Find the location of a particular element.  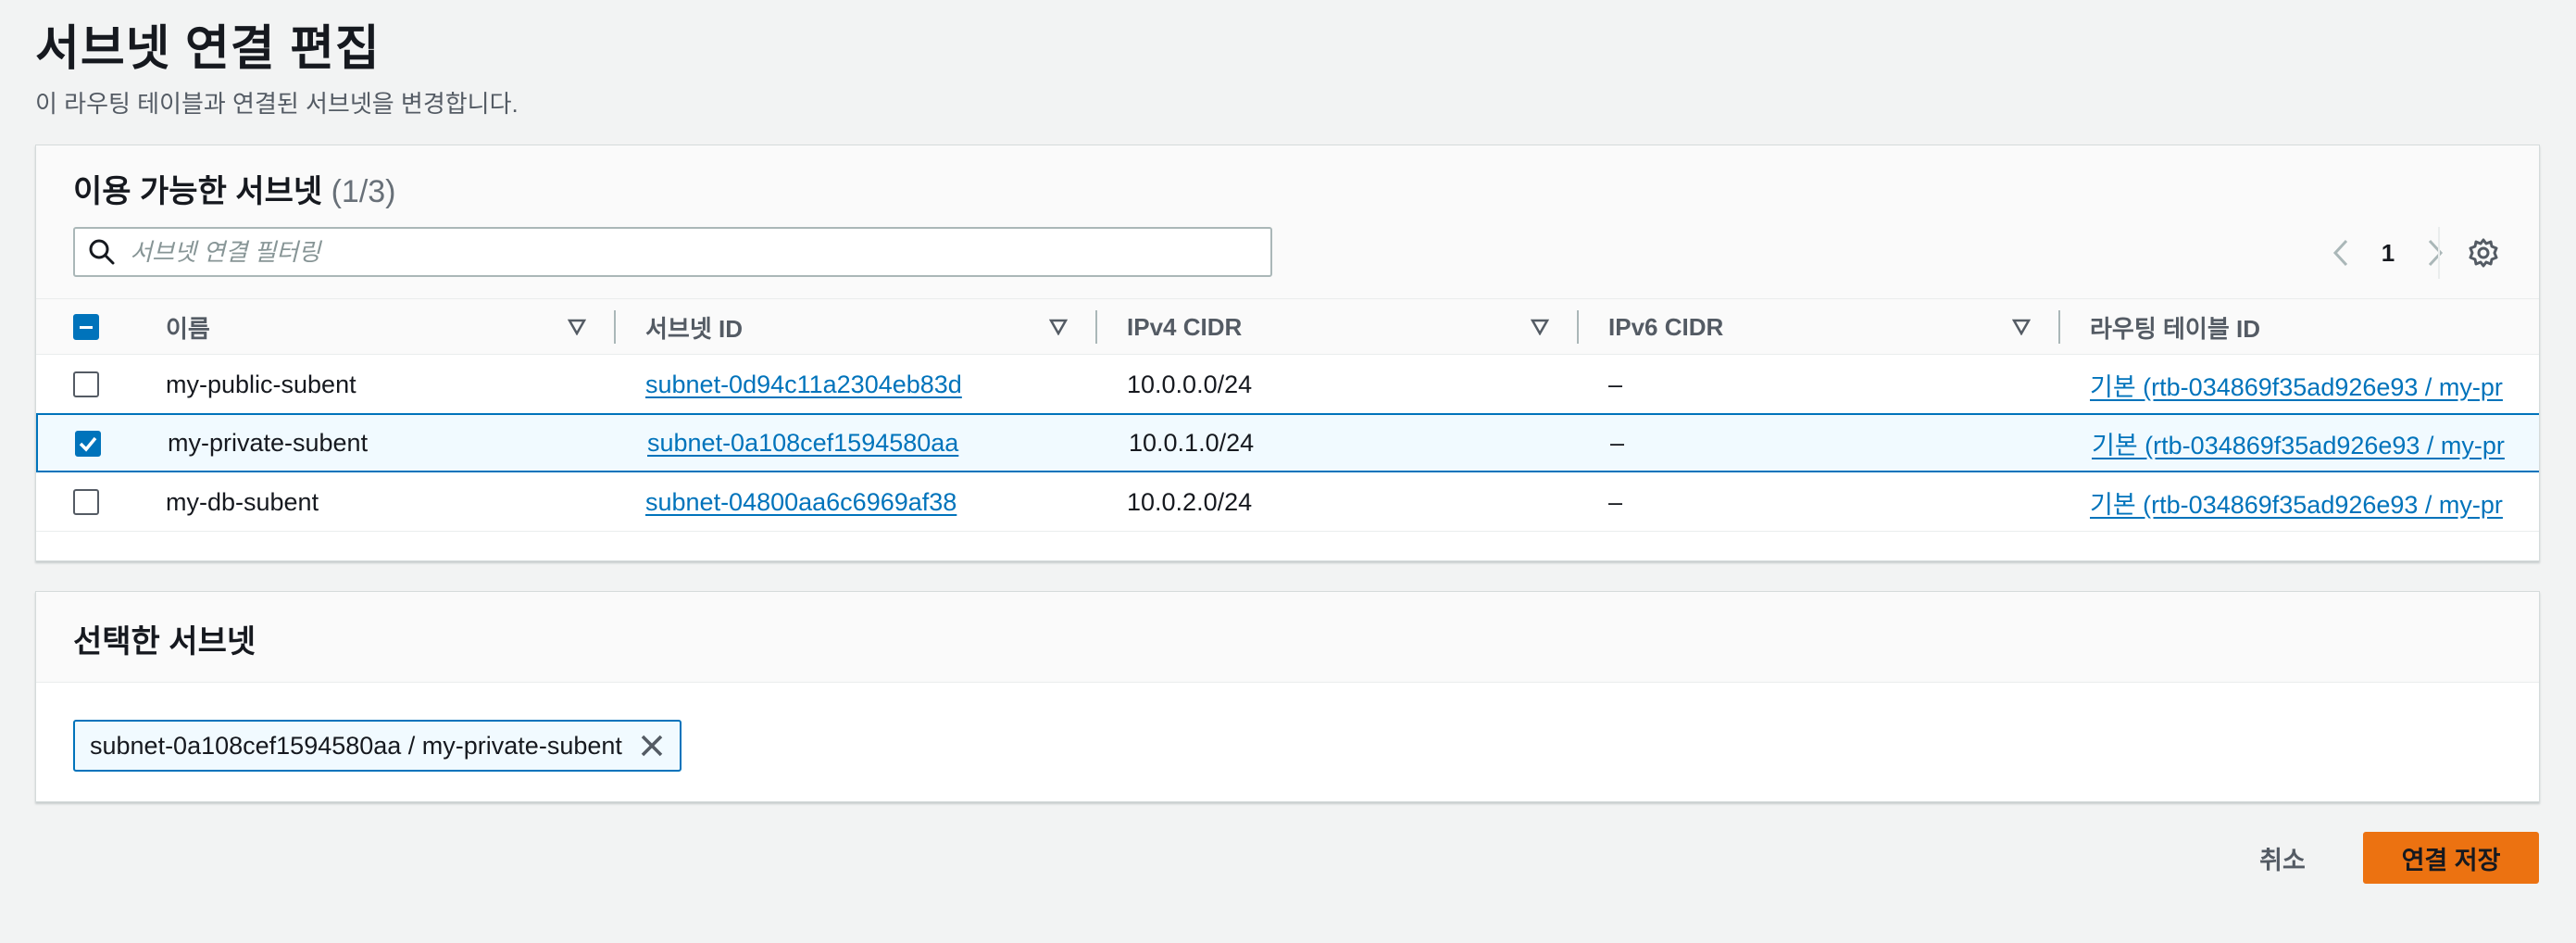

next-page-icon is located at coordinates (2434, 253).